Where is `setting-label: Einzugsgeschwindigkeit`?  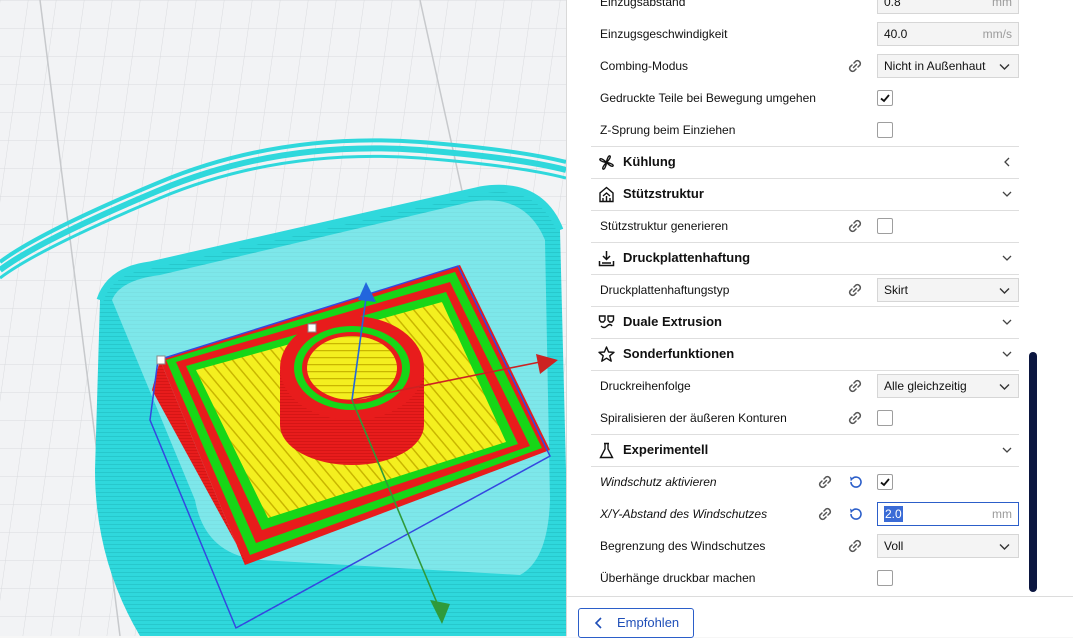
setting-label: Einzugsgeschwindigkeit is located at coordinates (664, 34).